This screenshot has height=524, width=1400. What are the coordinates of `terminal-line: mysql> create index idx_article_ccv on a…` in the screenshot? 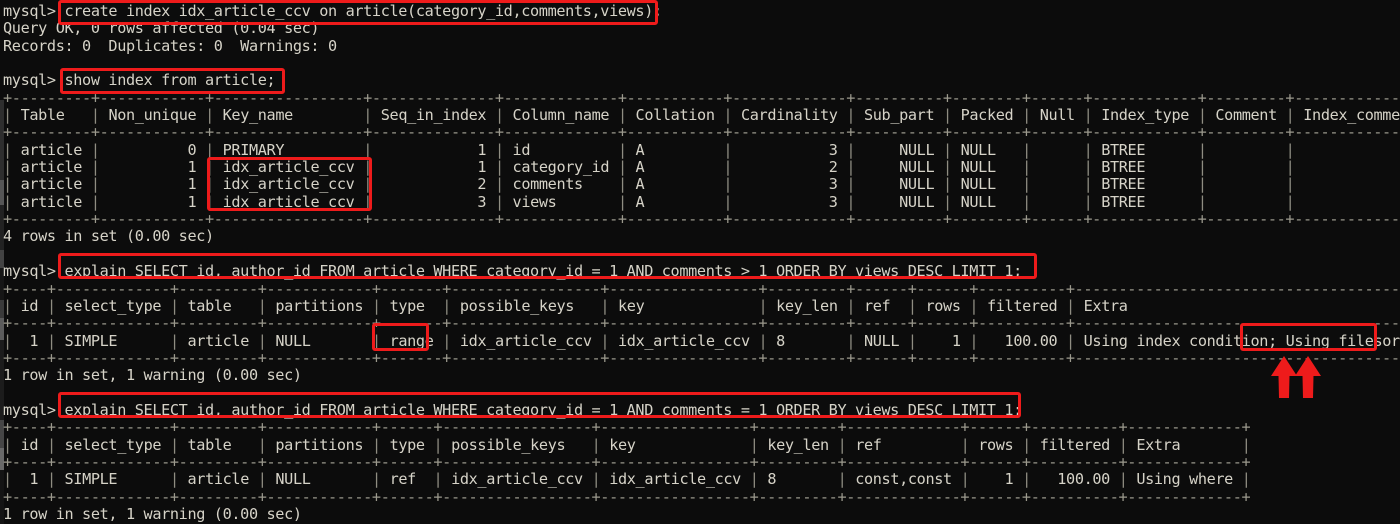 It's located at (332, 11).